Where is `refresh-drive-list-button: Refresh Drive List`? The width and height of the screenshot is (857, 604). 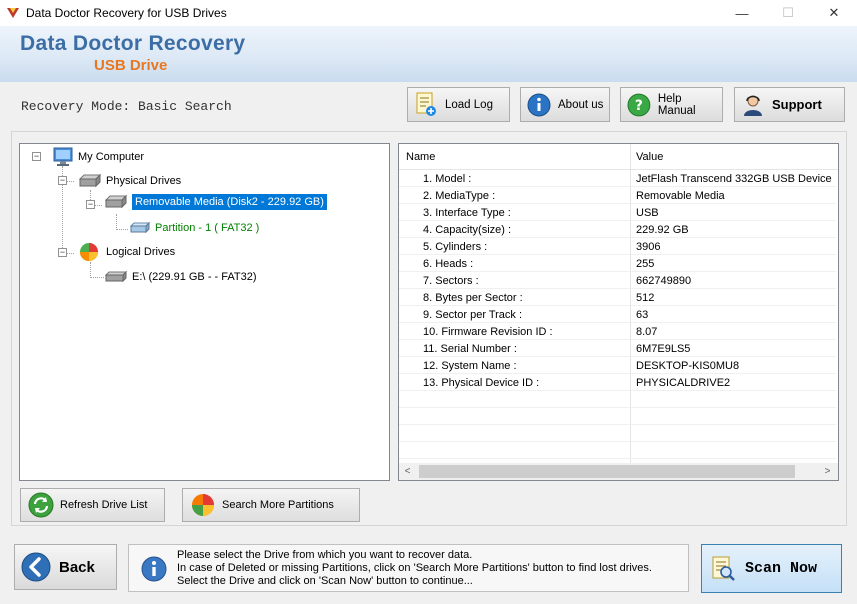
refresh-drive-list-button: Refresh Drive List is located at coordinates (92, 505).